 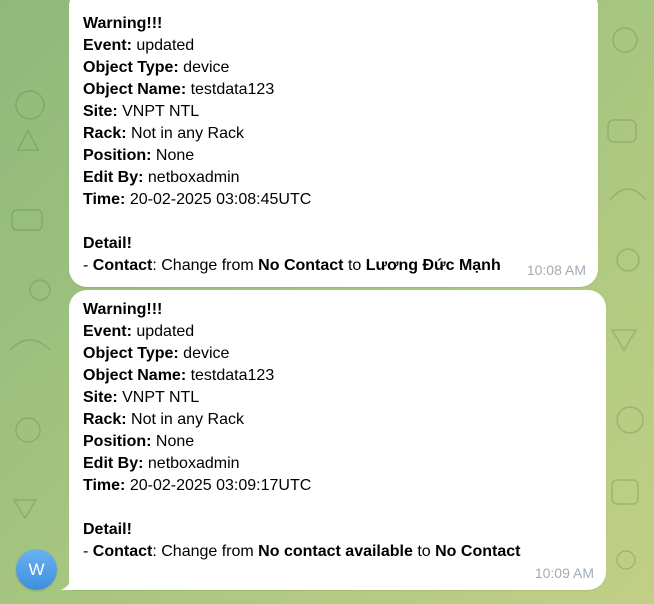 What do you see at coordinates (301, 265) in the screenshot?
I see `detail-from: No Contact` at bounding box center [301, 265].